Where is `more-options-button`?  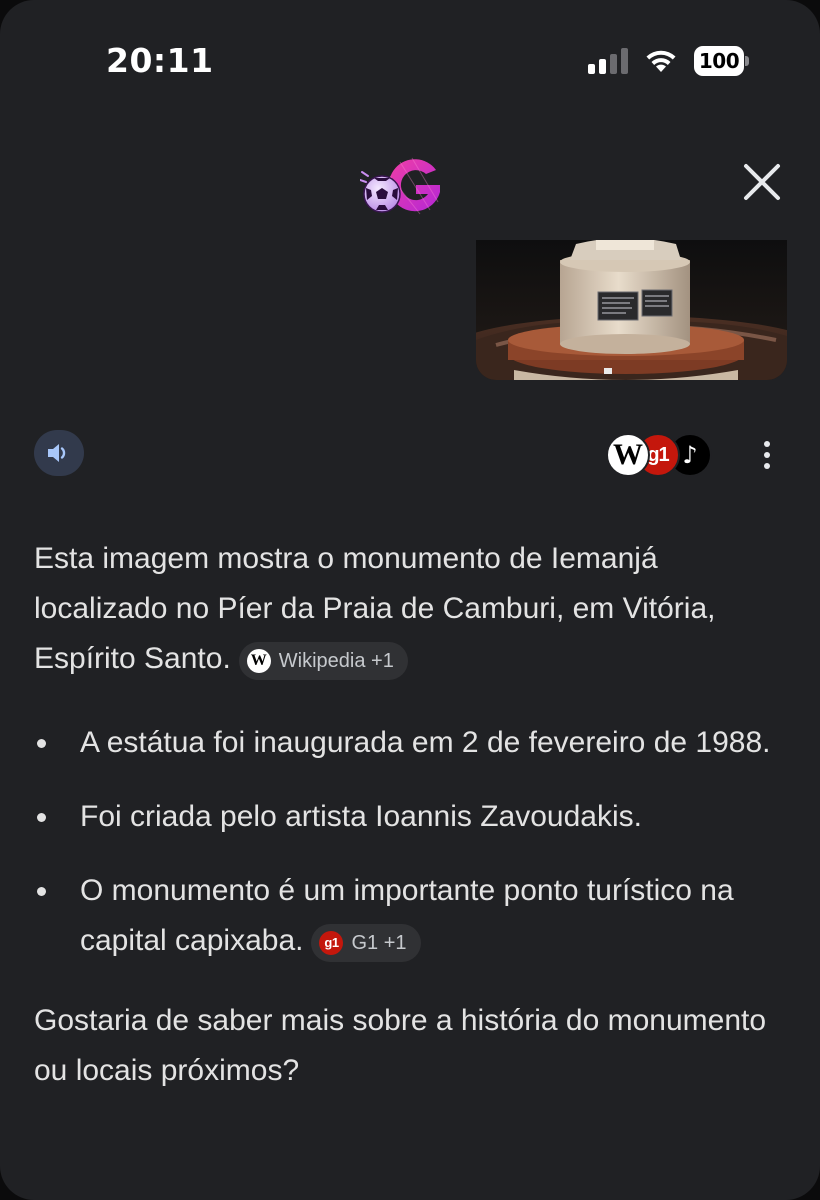 more-options-button is located at coordinates (767, 455).